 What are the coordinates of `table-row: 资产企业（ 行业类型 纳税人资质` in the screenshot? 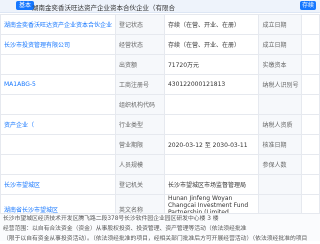 It's located at (160, 124).